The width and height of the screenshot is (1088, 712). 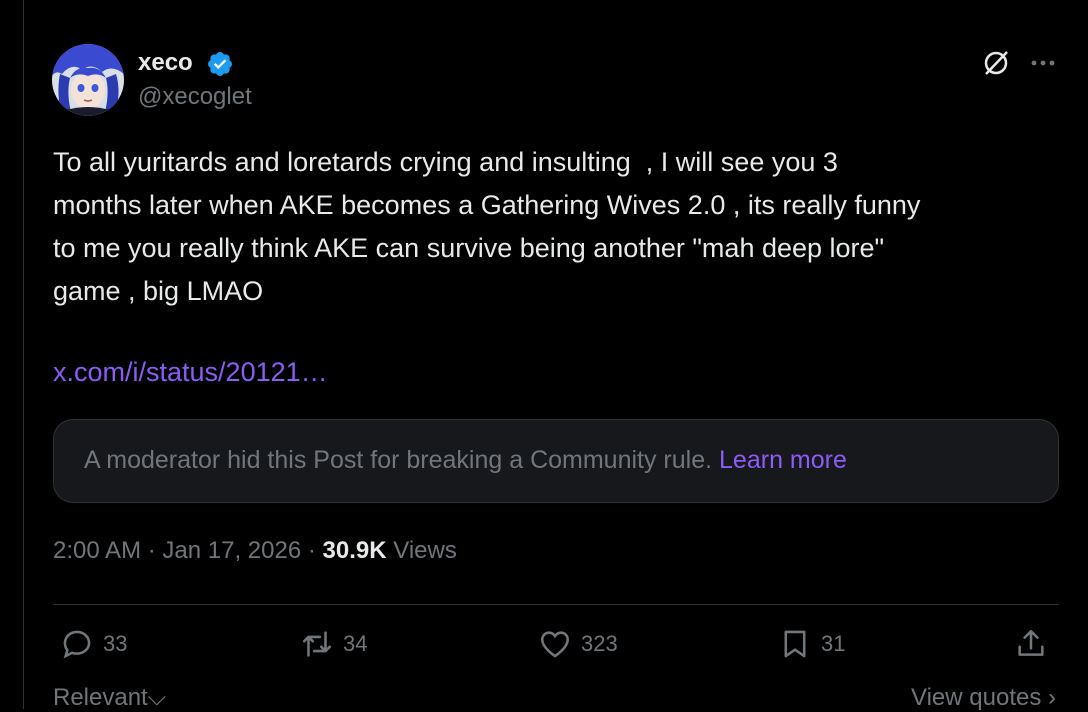 What do you see at coordinates (976, 697) in the screenshot?
I see `view-quotes-label: View quotes` at bounding box center [976, 697].